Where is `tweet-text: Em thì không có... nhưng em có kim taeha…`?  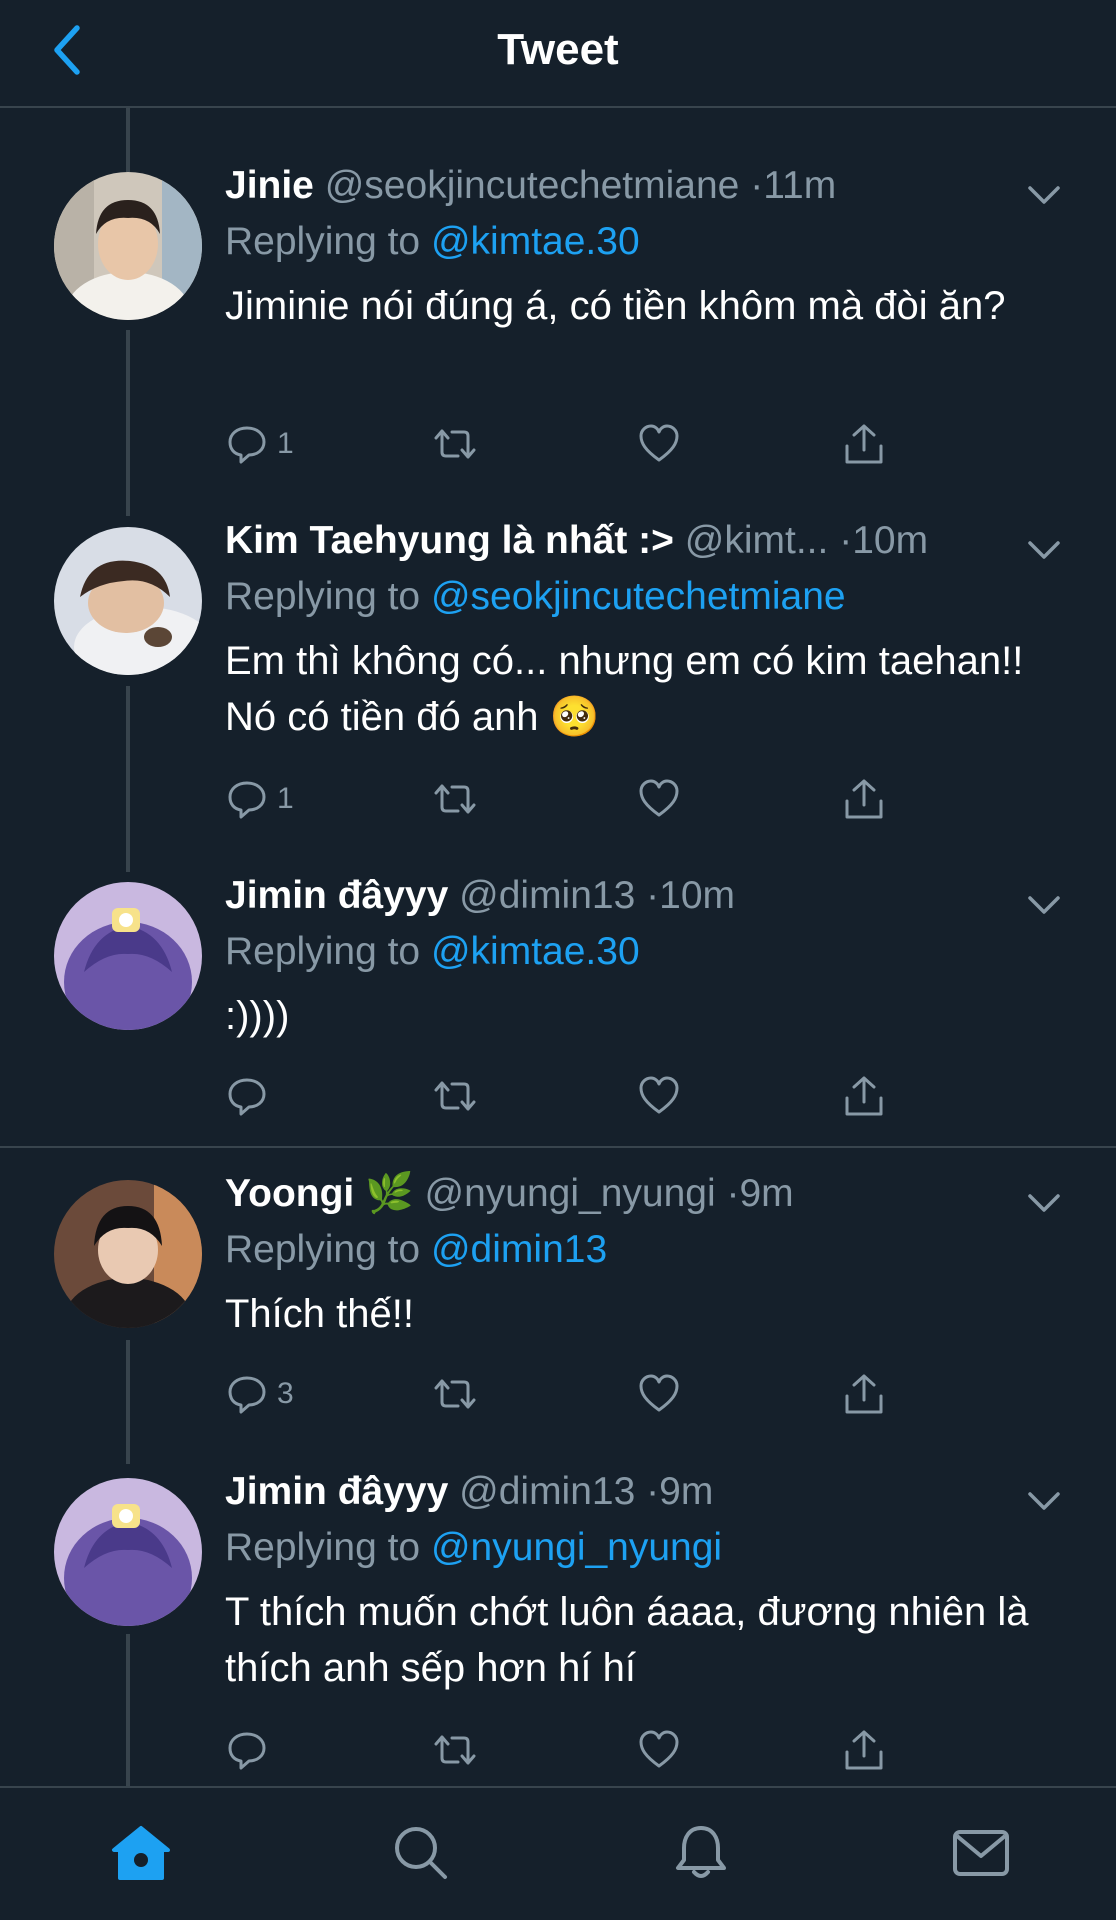 tweet-text: Em thì không có... nhưng em có kim taeha… is located at coordinates (624, 689).